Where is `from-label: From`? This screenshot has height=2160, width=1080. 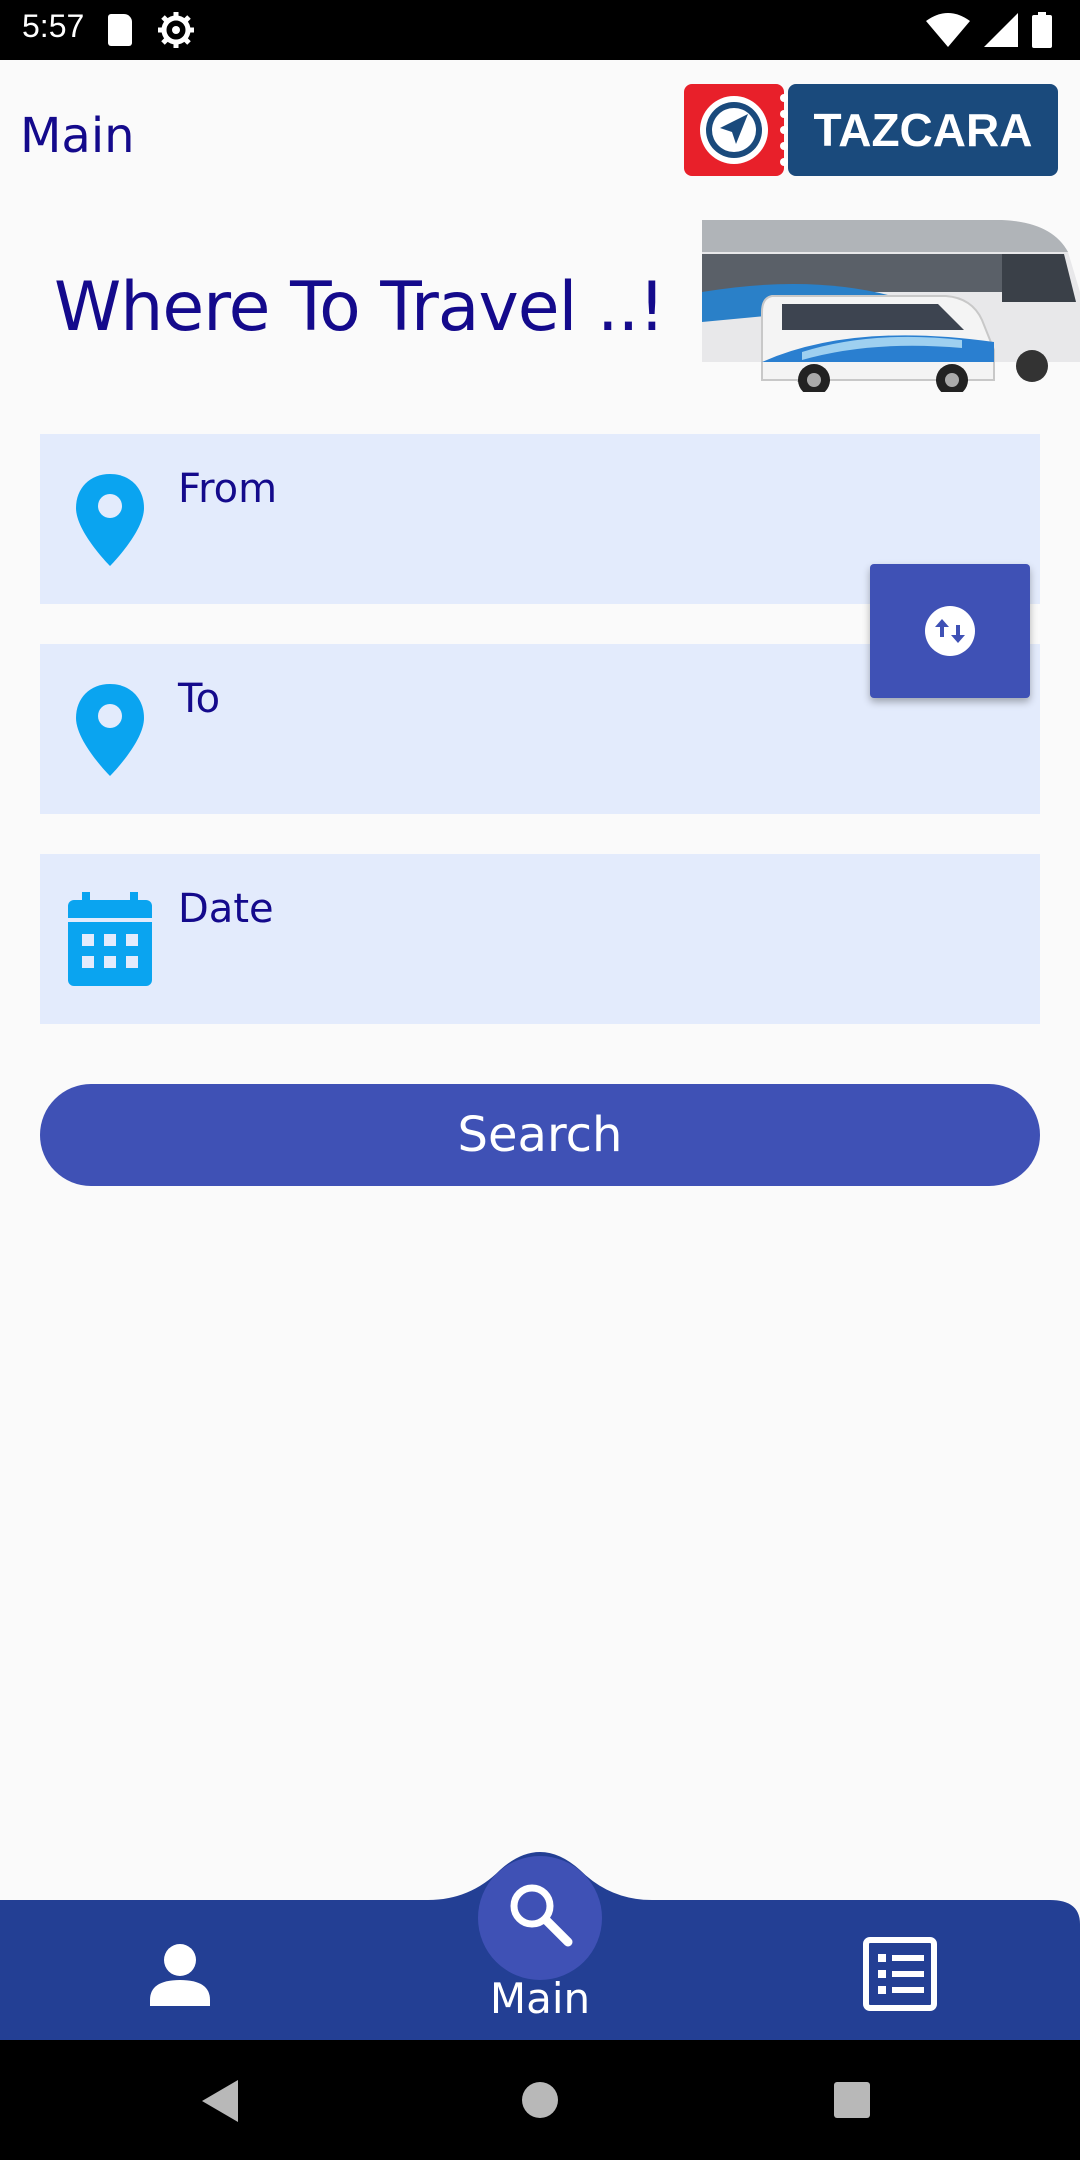 from-label: From is located at coordinates (228, 489).